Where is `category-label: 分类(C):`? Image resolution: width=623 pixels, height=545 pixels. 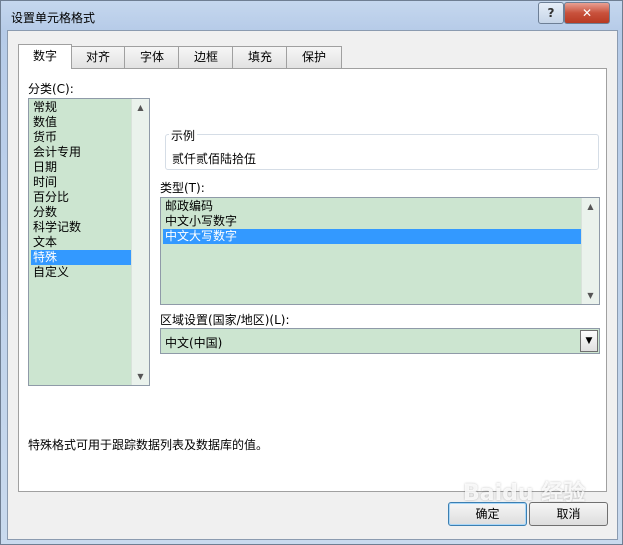 category-label: 分类(C): is located at coordinates (51, 89).